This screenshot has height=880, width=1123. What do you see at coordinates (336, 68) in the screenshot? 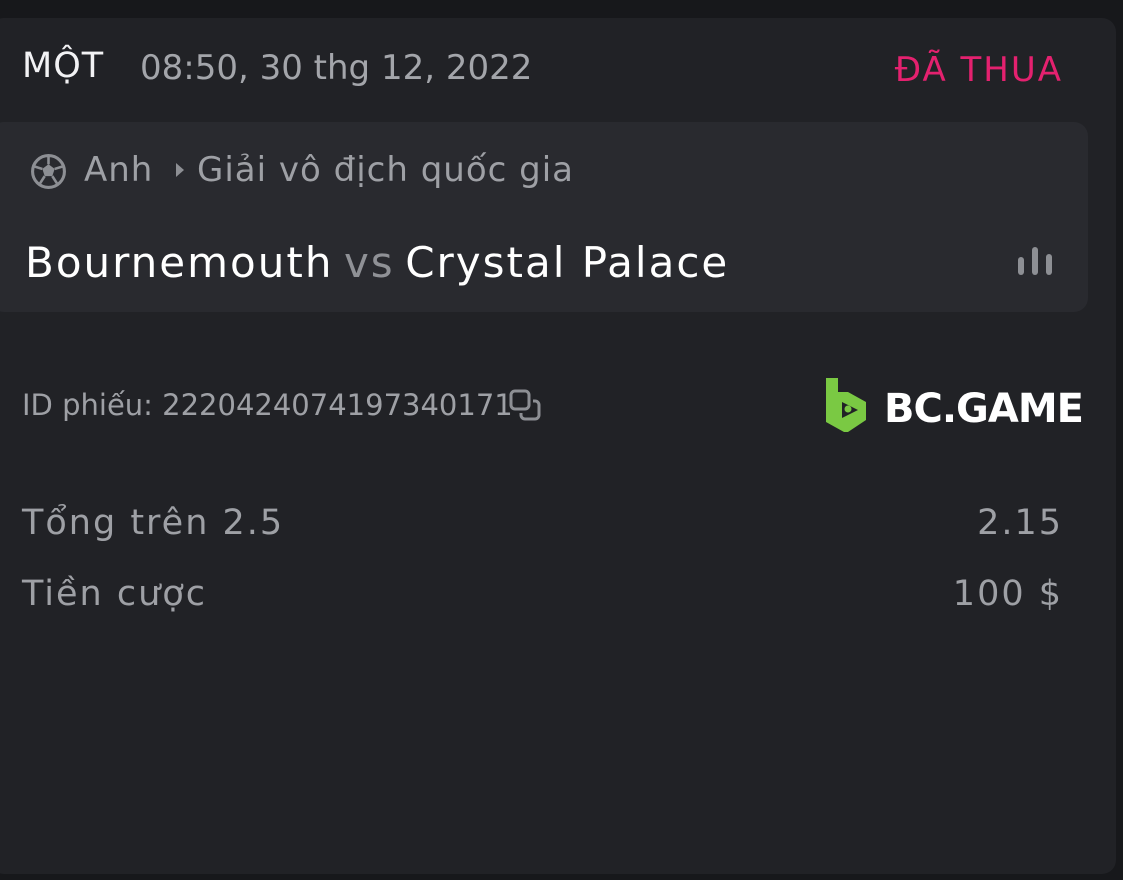
I see `bet-datetime: 08:50, 30 thg 12, 2022` at bounding box center [336, 68].